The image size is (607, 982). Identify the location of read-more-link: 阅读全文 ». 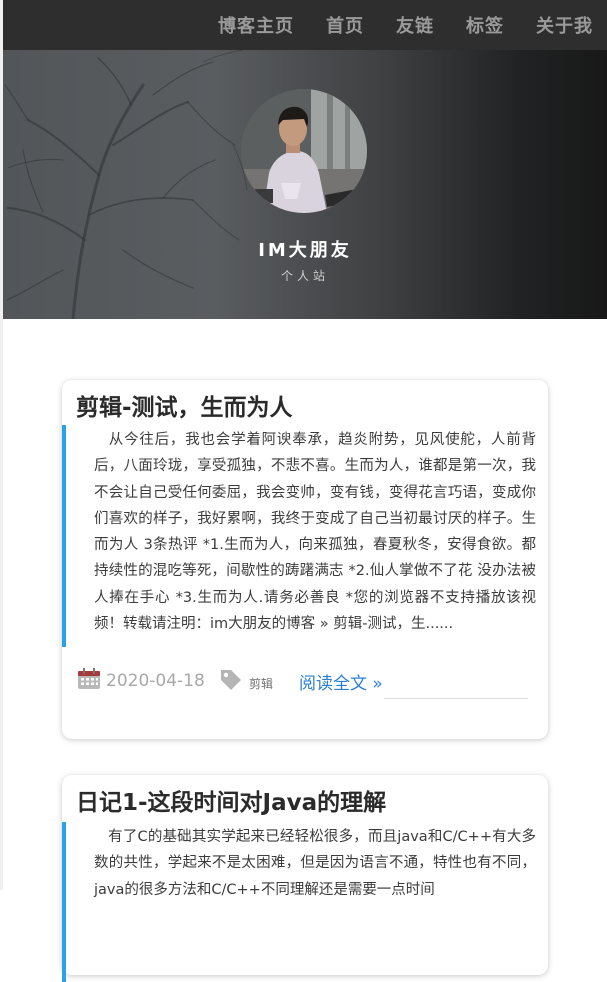
(341, 681).